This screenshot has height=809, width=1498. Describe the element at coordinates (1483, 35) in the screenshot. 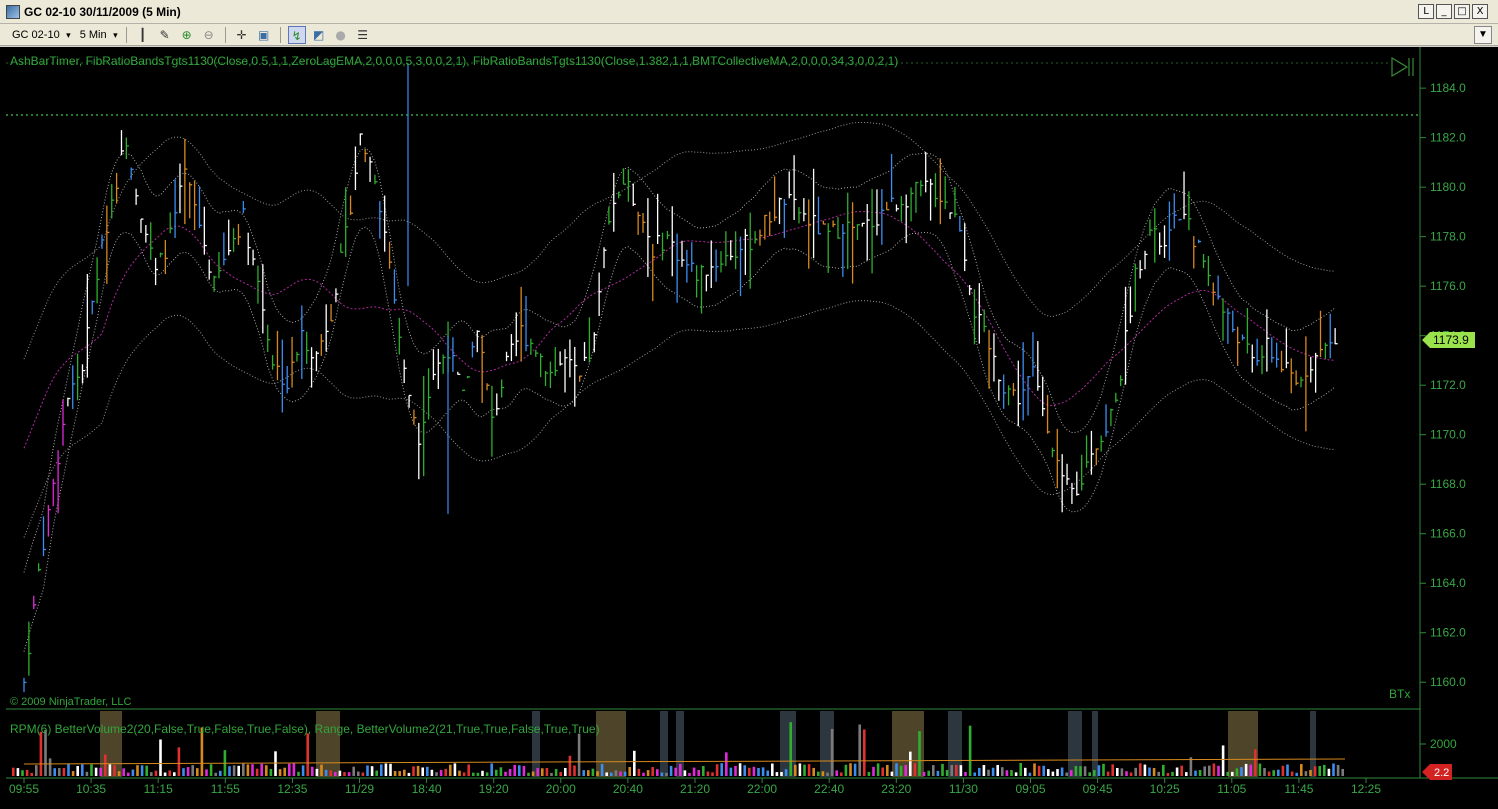

I see `panel-scroll-down-icon: ▼` at that location.